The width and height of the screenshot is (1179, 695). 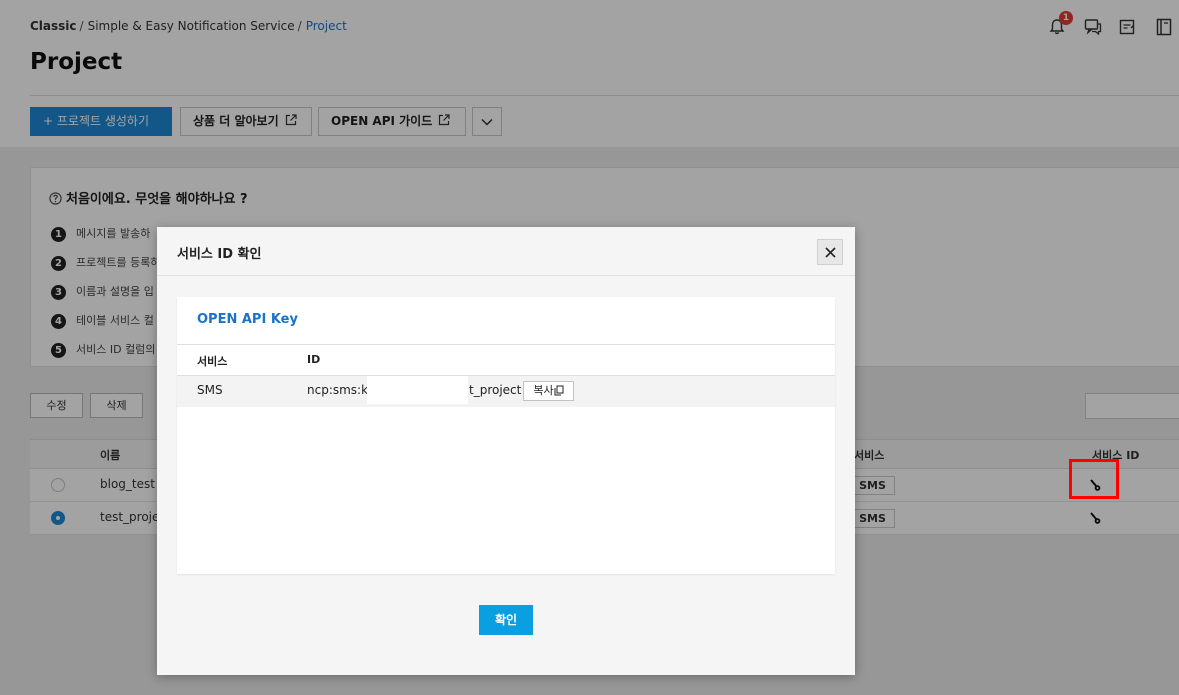 I want to click on close-button, so click(x=830, y=252).